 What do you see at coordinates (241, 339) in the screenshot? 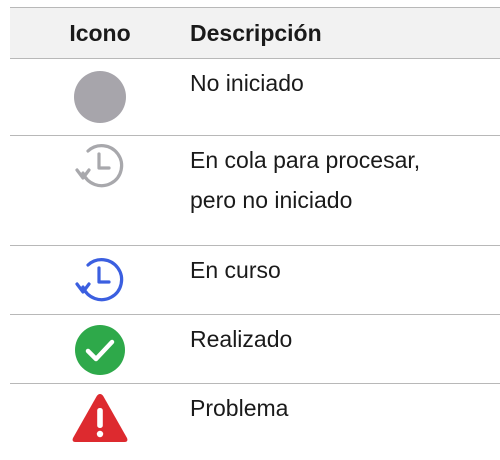
I see `row-description: Realizado` at bounding box center [241, 339].